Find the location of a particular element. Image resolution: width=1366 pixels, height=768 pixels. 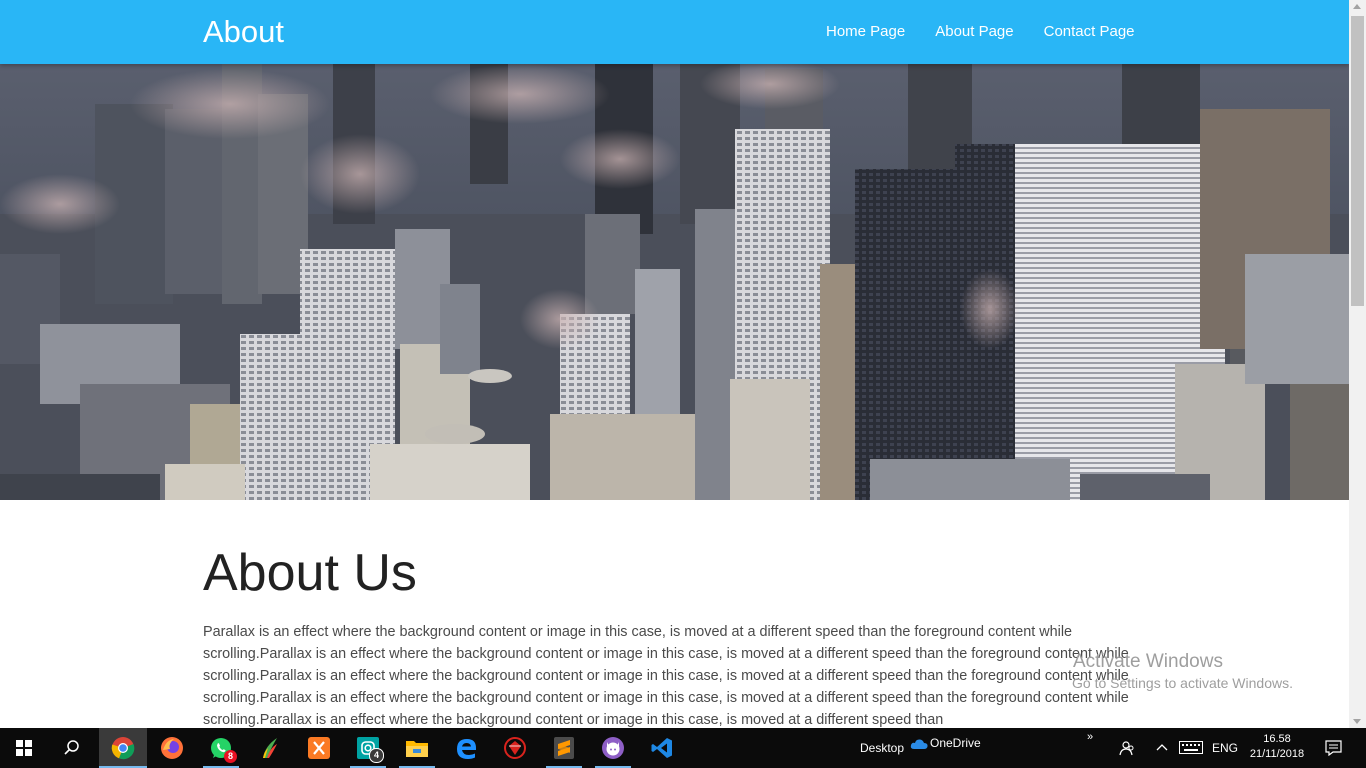

start-button is located at coordinates (24, 748).